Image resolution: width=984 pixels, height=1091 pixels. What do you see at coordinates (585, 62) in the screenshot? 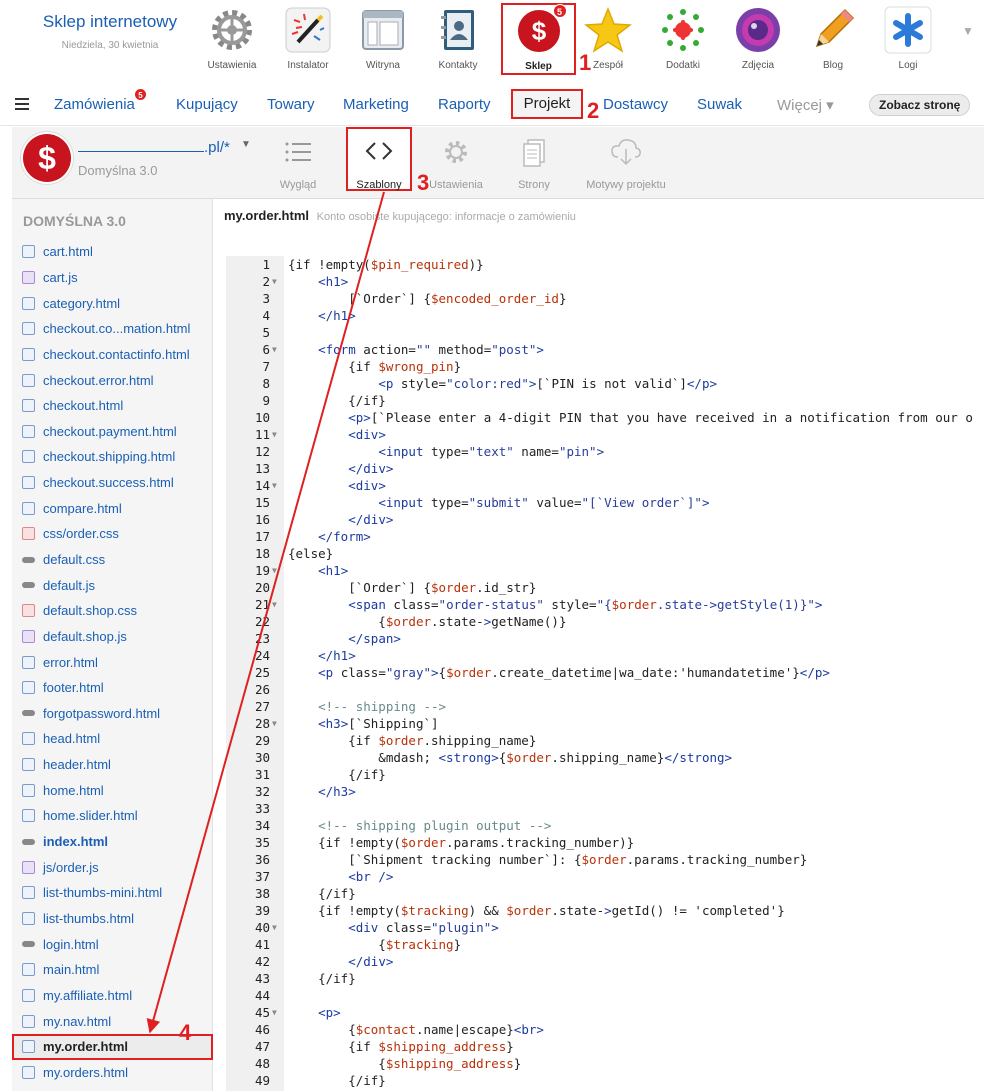
I see `annotation-1: 1` at bounding box center [585, 62].